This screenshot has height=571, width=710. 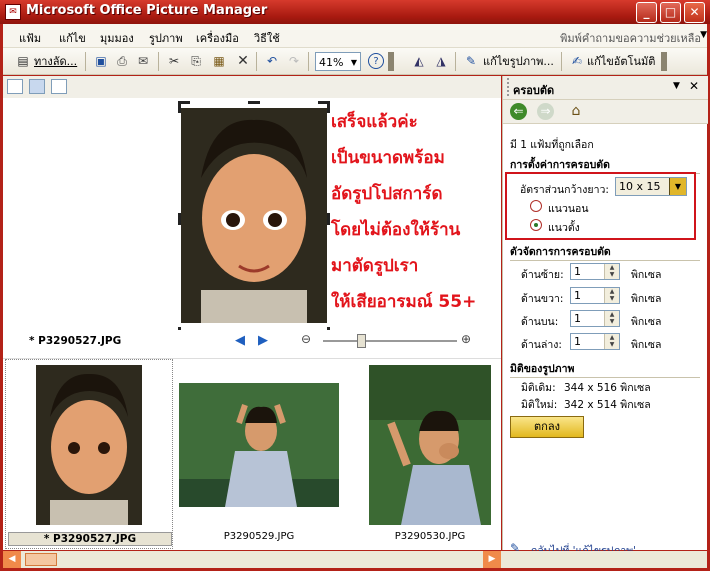 I want to click on margin-top-stepper: 1 ▲ ▼, so click(x=595, y=318).